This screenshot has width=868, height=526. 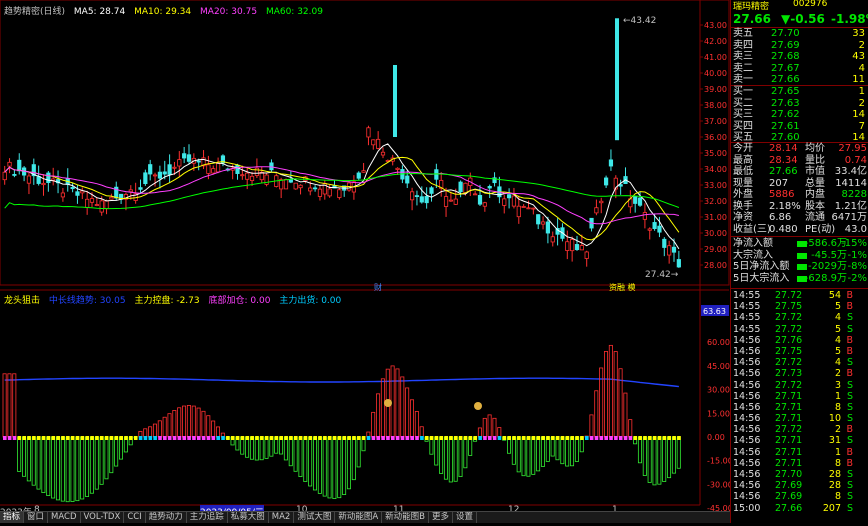 I want to click on indicator-tab: 测试大图, so click(x=315, y=517).